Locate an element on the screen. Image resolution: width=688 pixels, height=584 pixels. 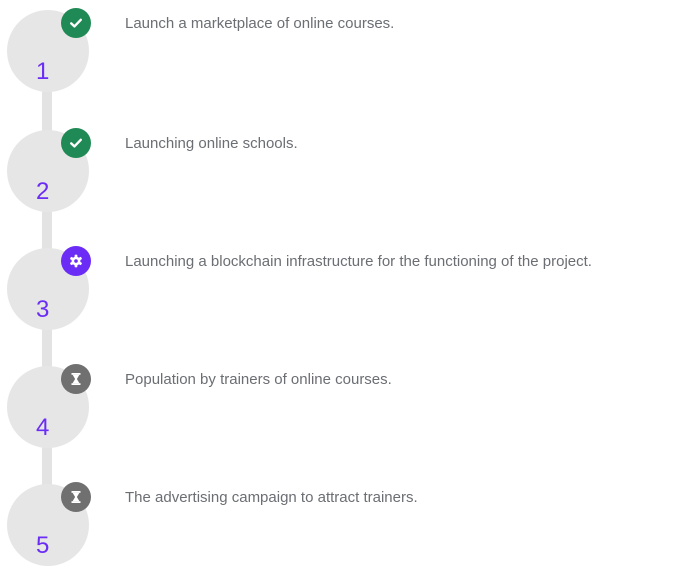
step-number: 2 is located at coordinates (43, 191).